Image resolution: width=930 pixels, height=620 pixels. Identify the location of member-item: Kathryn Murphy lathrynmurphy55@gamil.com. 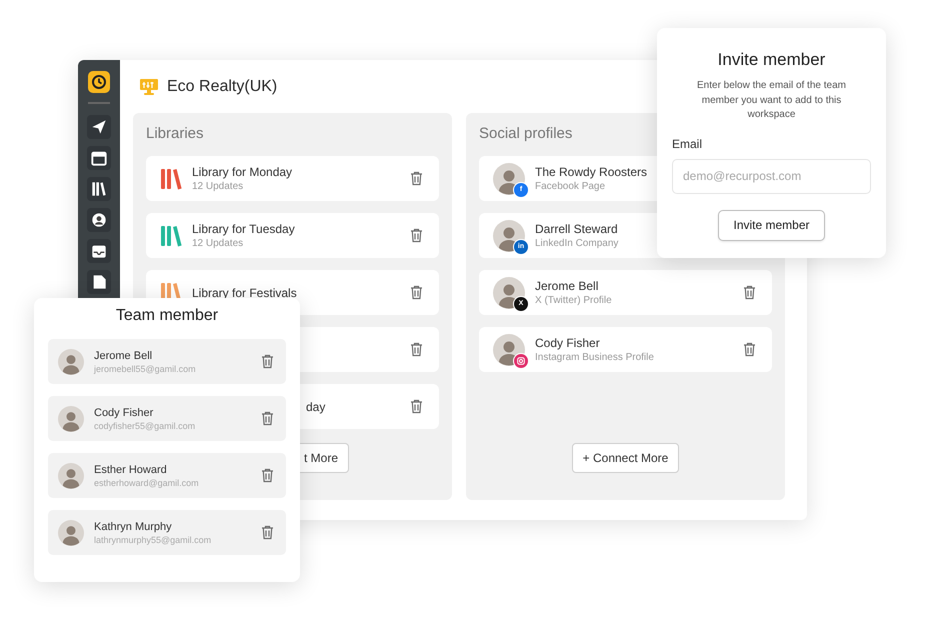
(167, 532).